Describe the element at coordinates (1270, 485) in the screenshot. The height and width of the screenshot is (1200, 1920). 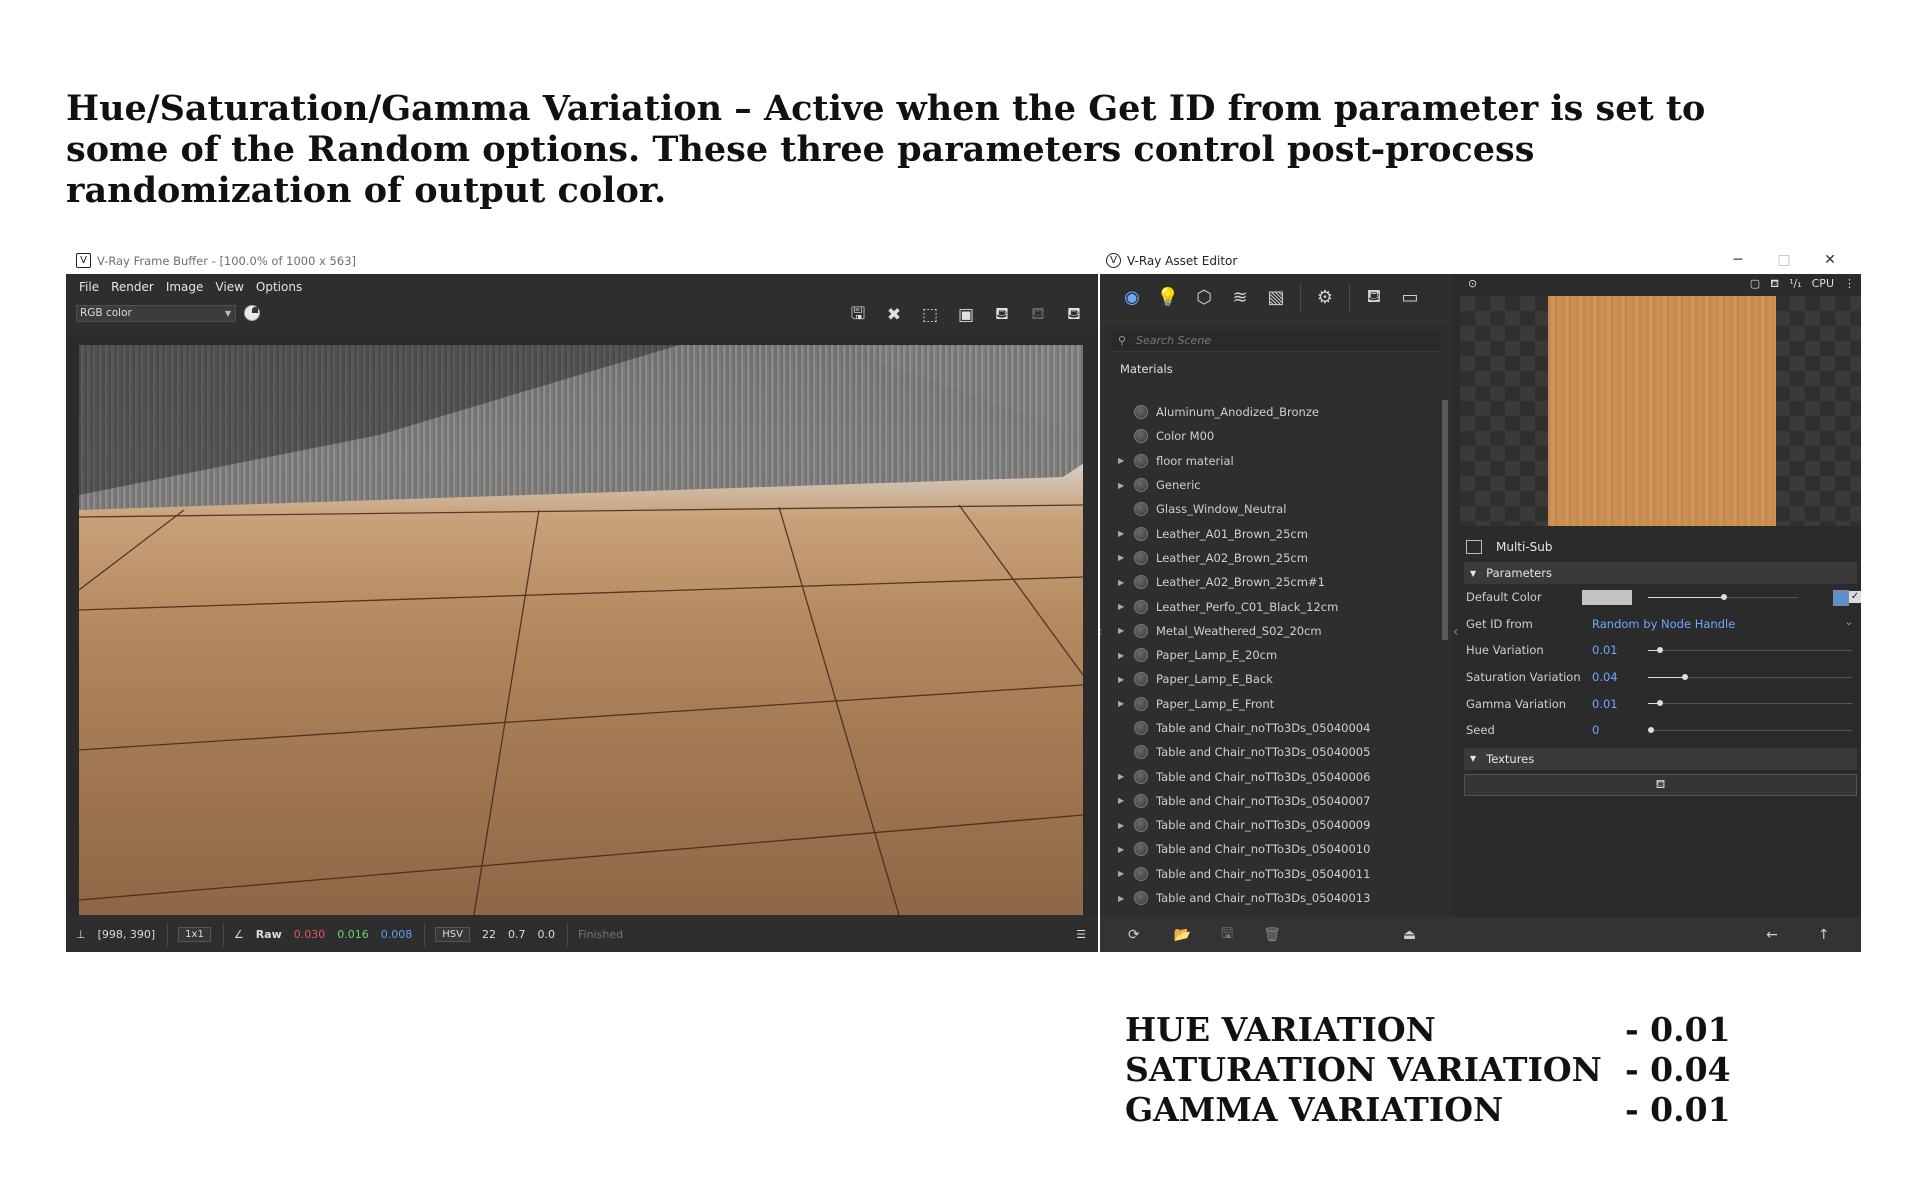
I see `material-list-item: ▶ Generic` at that location.